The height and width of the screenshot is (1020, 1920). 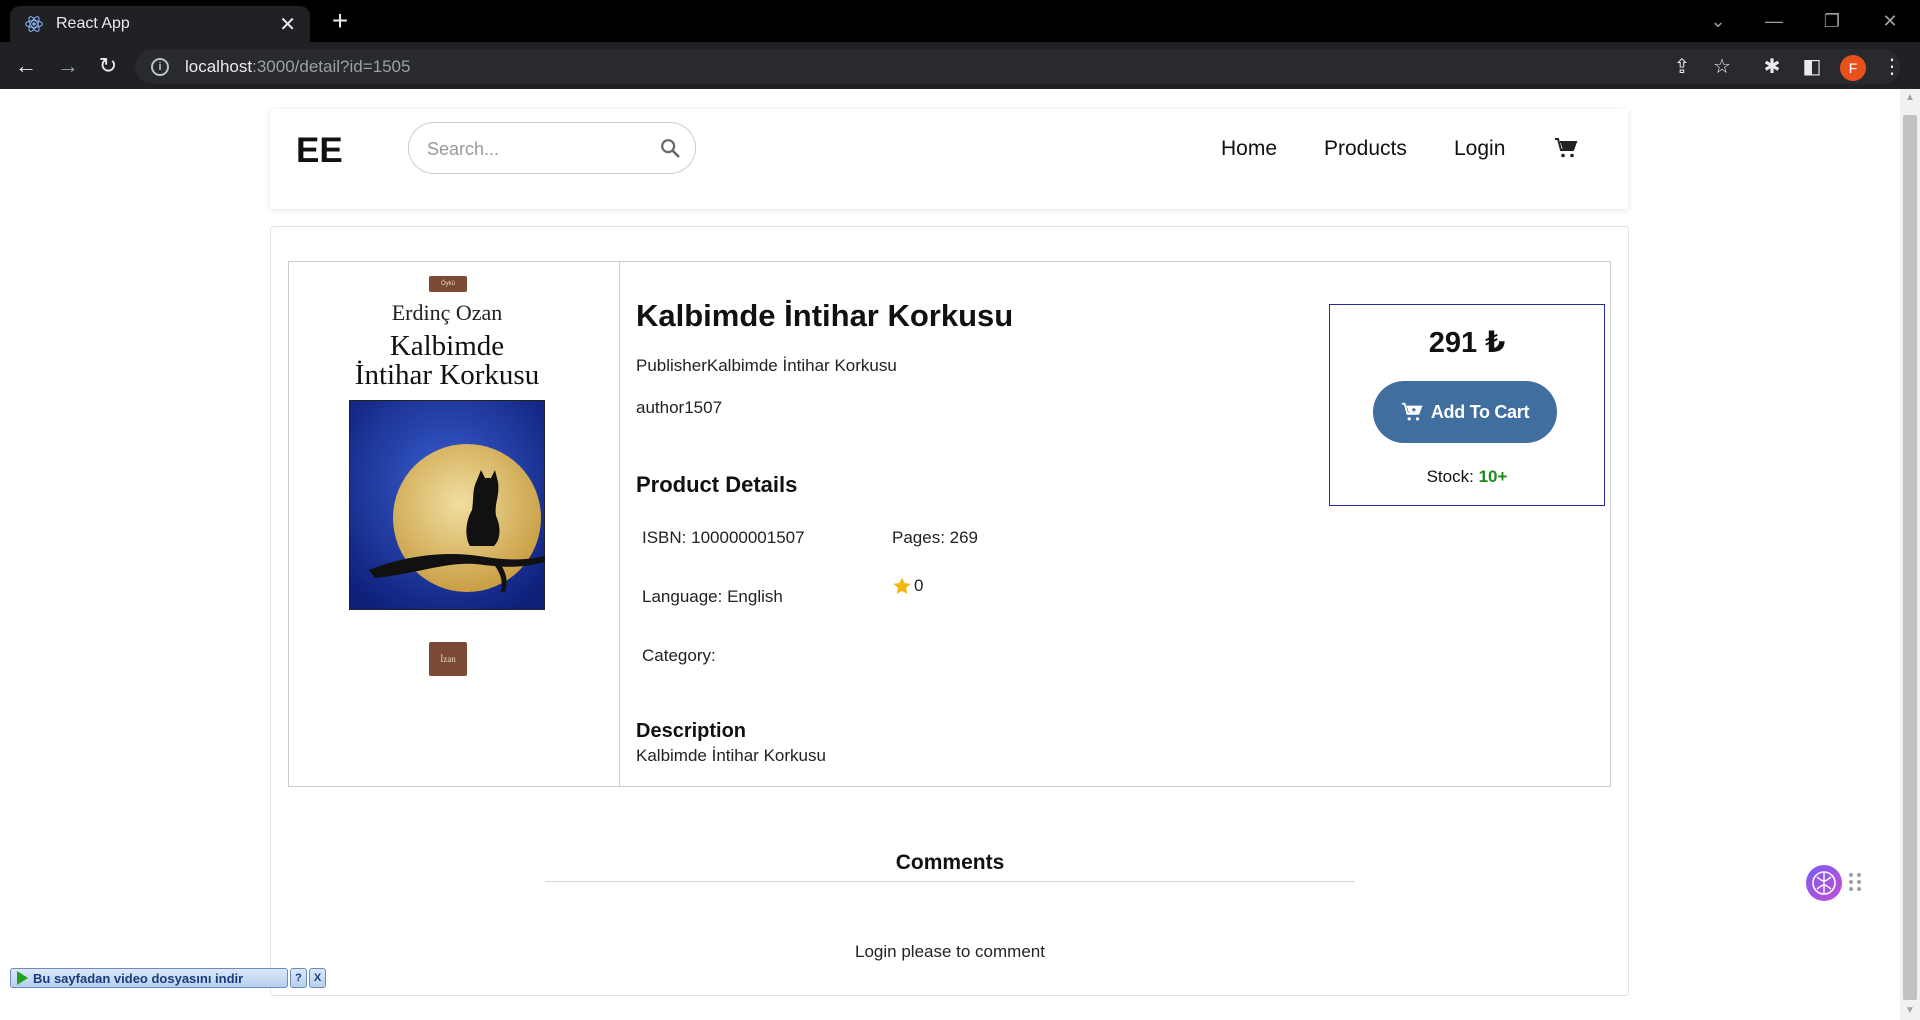 I want to click on nav-home-link: Home, so click(x=1249, y=149).